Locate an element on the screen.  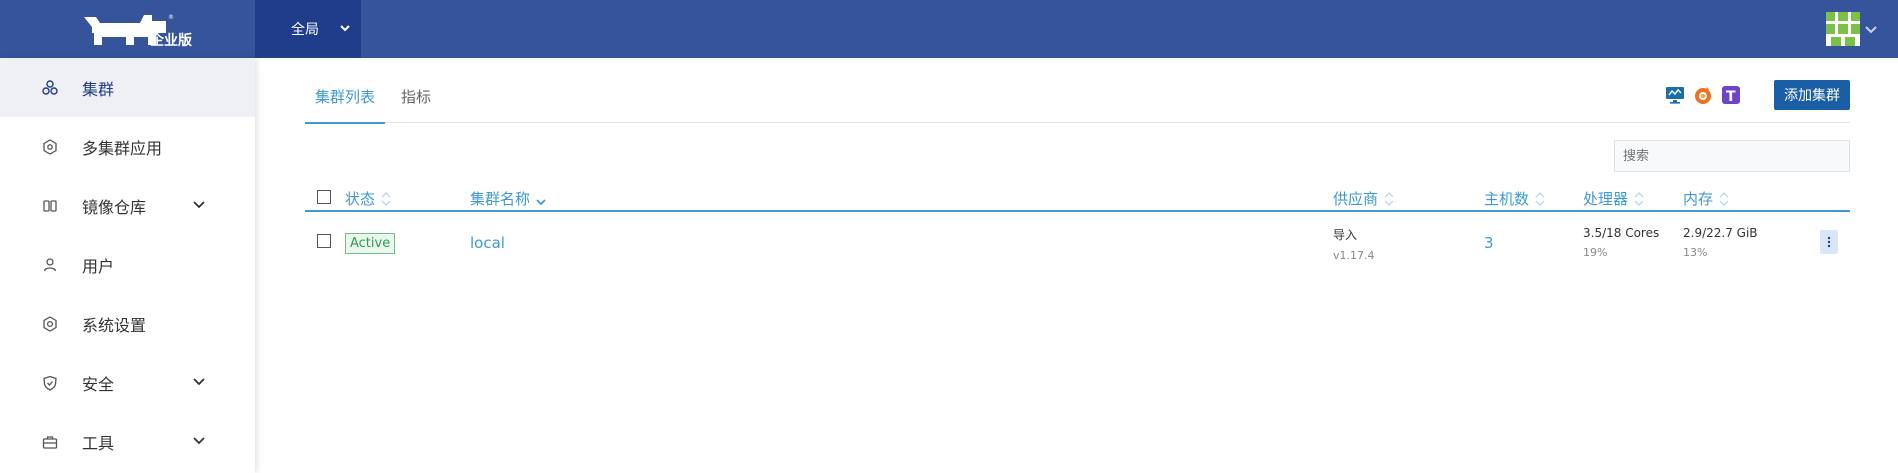
sidebar-item-label: 工具 is located at coordinates (98, 443).